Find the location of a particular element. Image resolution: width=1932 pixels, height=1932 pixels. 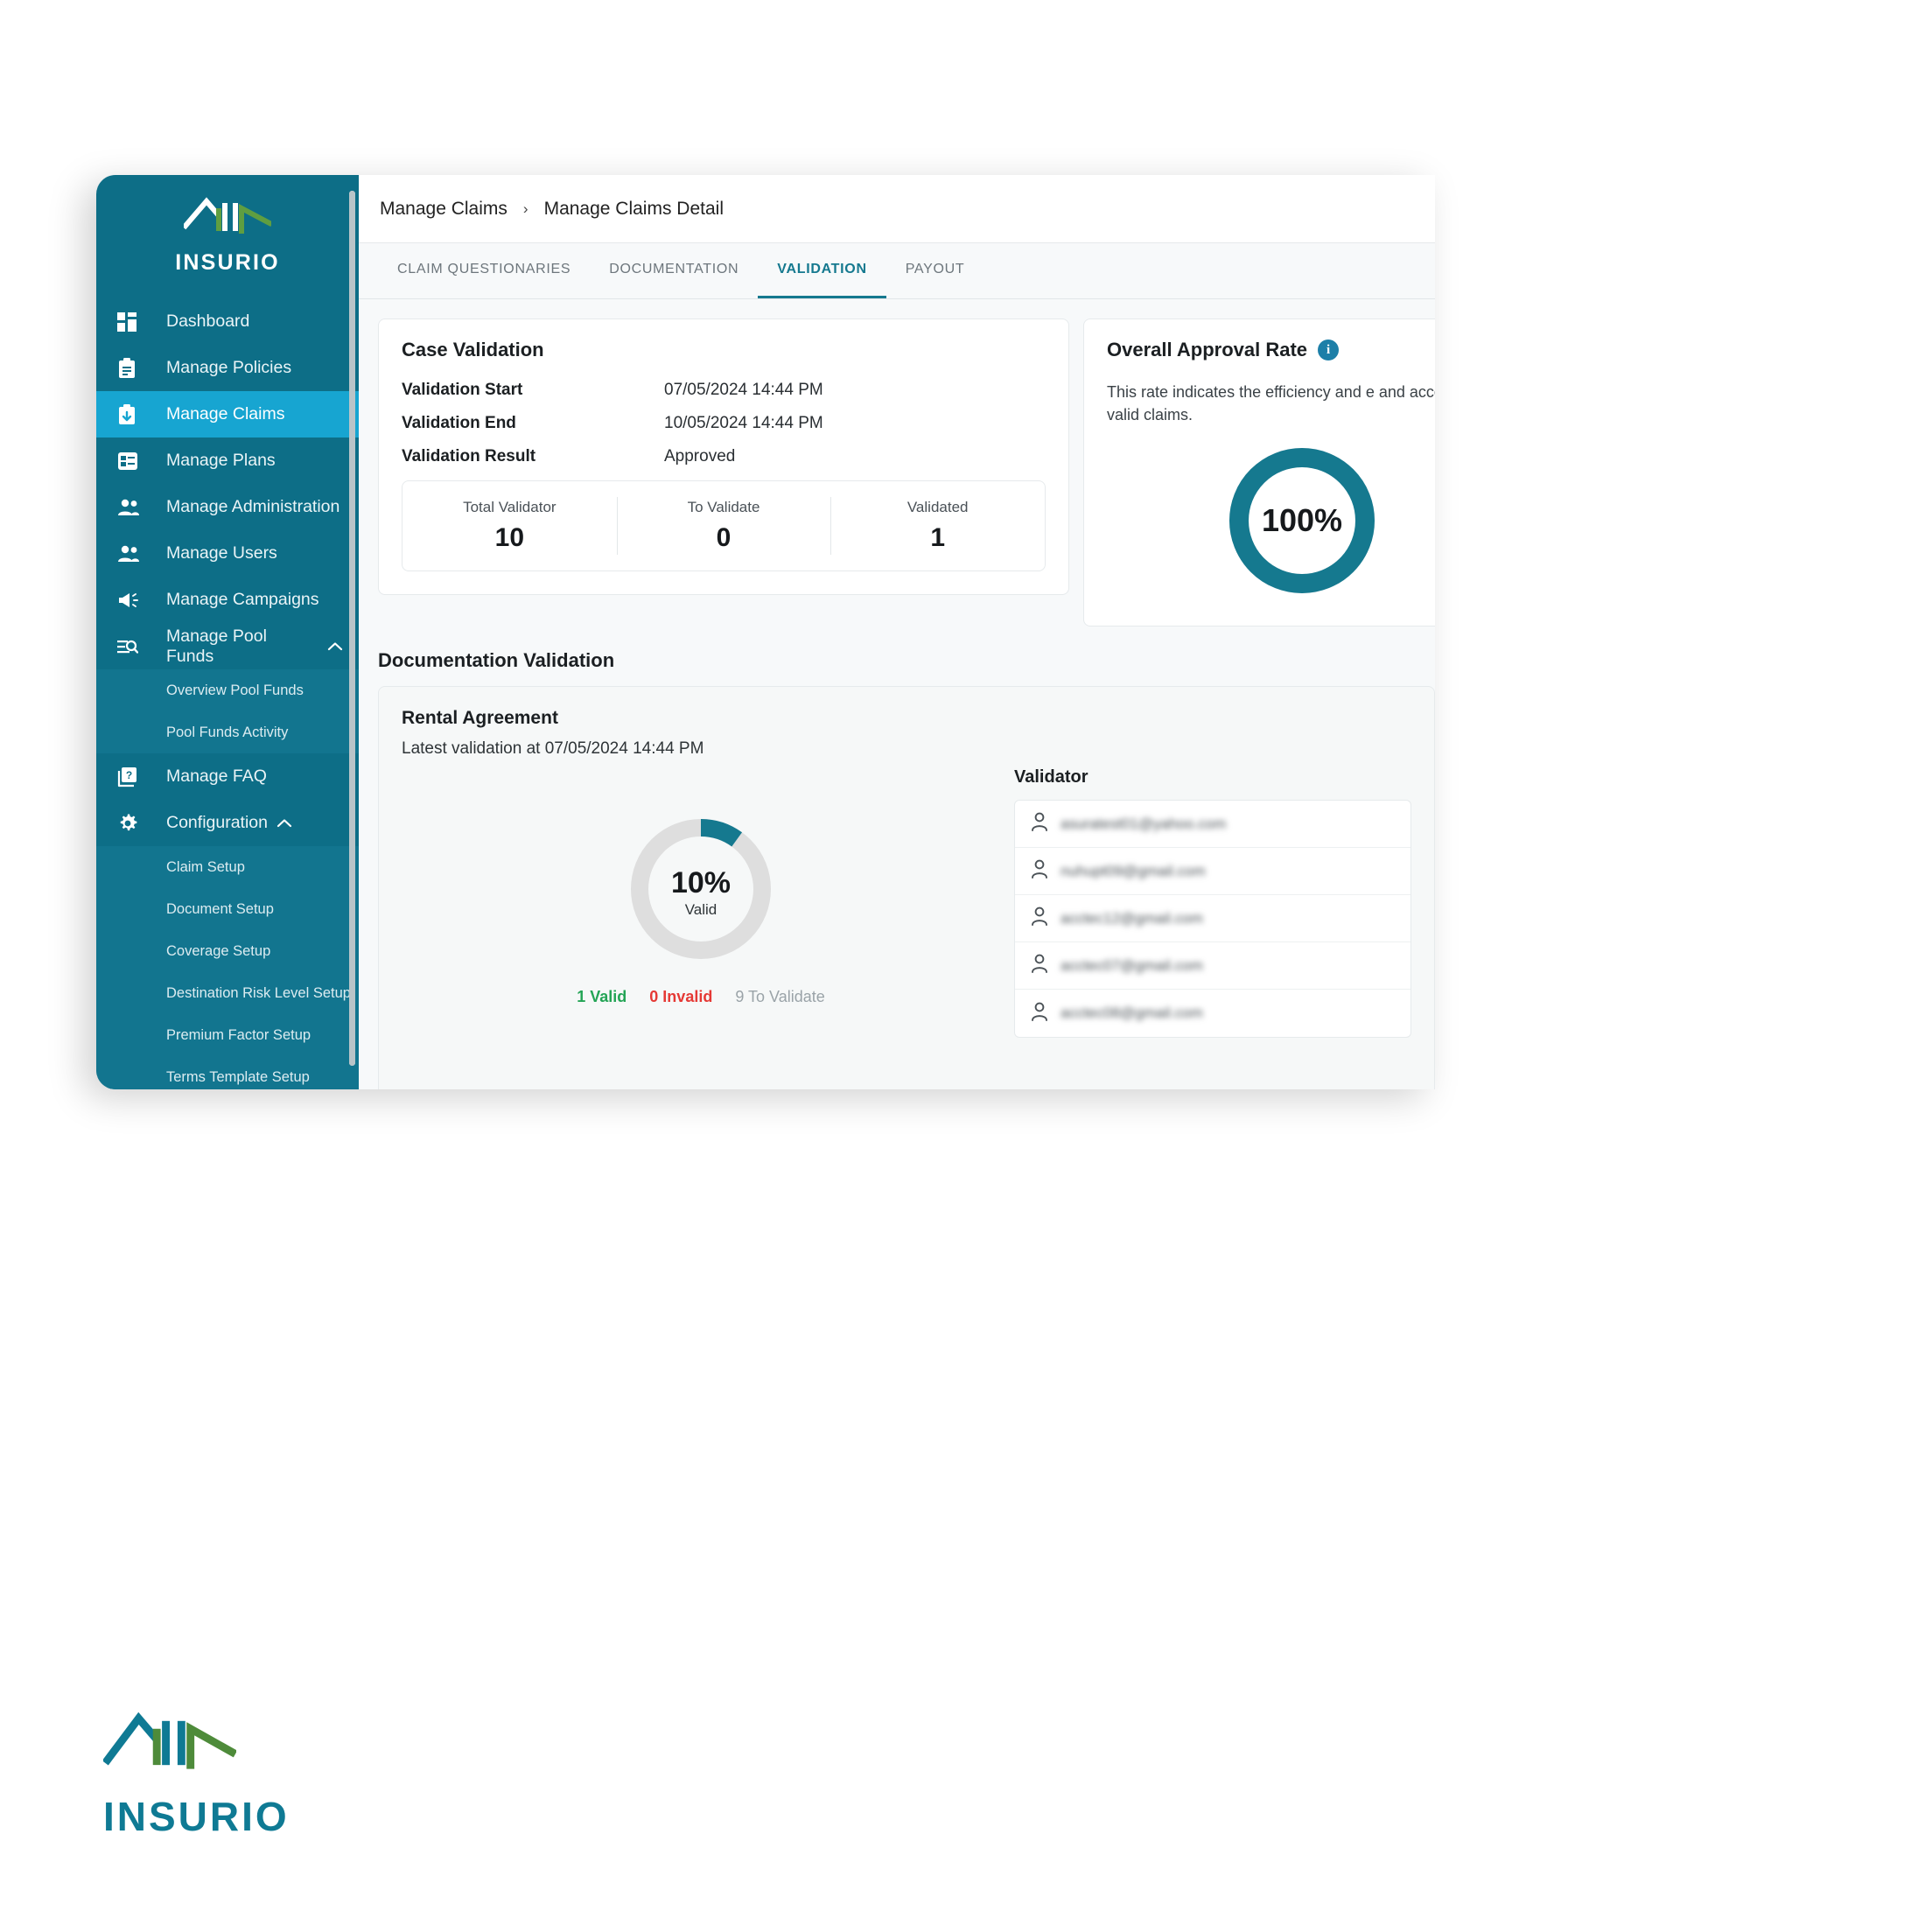

stat-validated: Validated 1 is located at coordinates (937, 525).